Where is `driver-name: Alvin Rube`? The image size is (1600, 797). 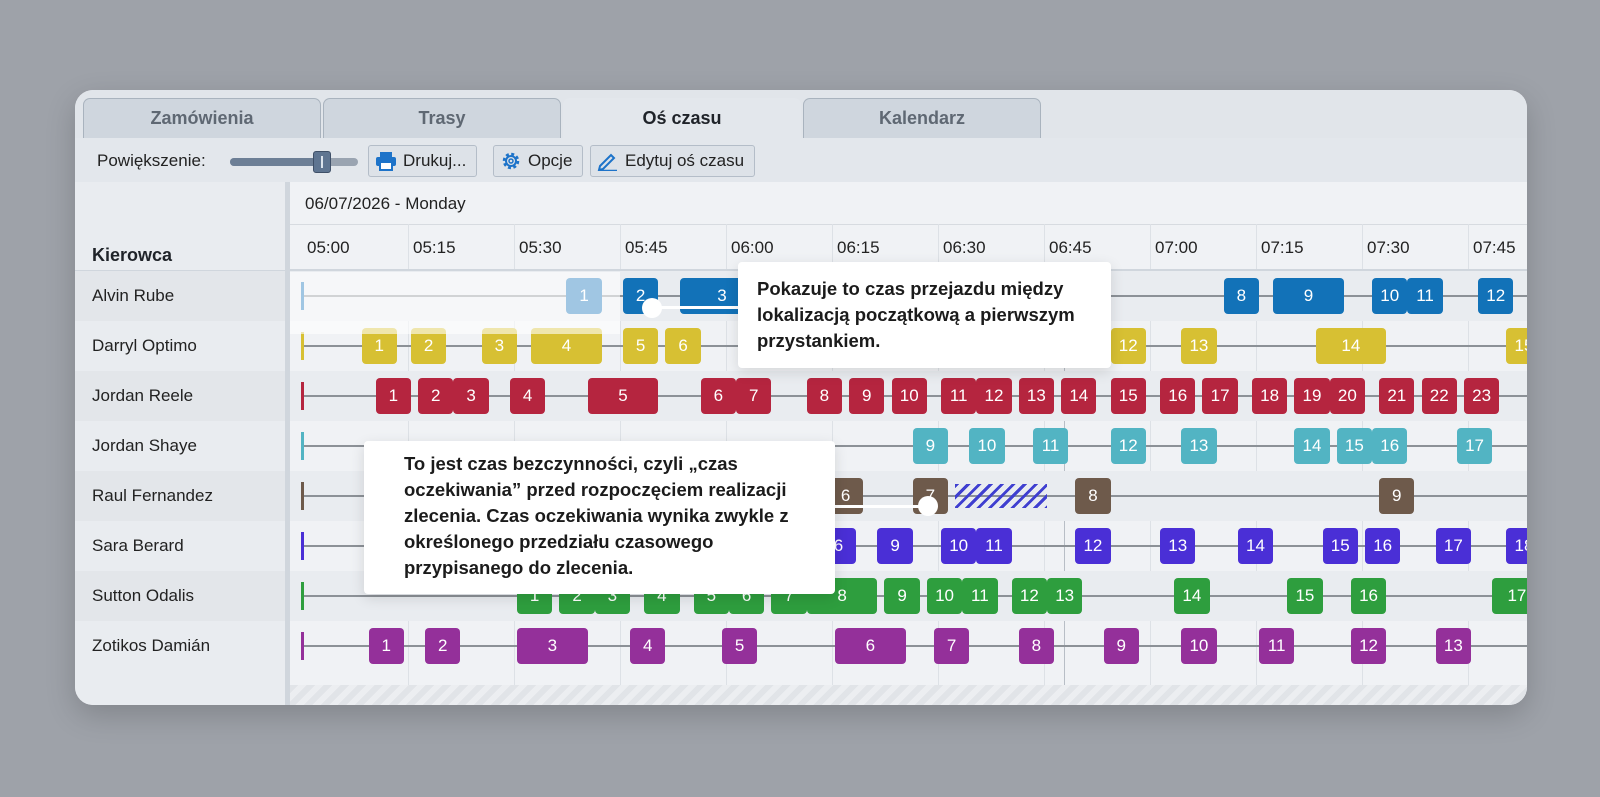
driver-name: Alvin Rube is located at coordinates (180, 296).